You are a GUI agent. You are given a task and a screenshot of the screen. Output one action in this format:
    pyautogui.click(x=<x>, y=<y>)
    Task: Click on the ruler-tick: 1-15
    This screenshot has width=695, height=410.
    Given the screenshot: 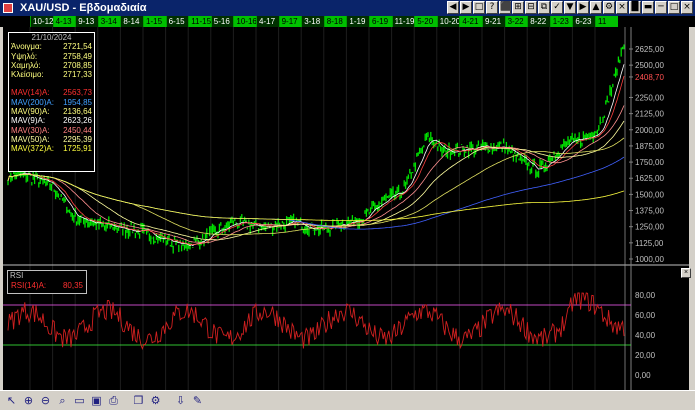 What is the action you would take?
    pyautogui.click(x=154, y=21)
    